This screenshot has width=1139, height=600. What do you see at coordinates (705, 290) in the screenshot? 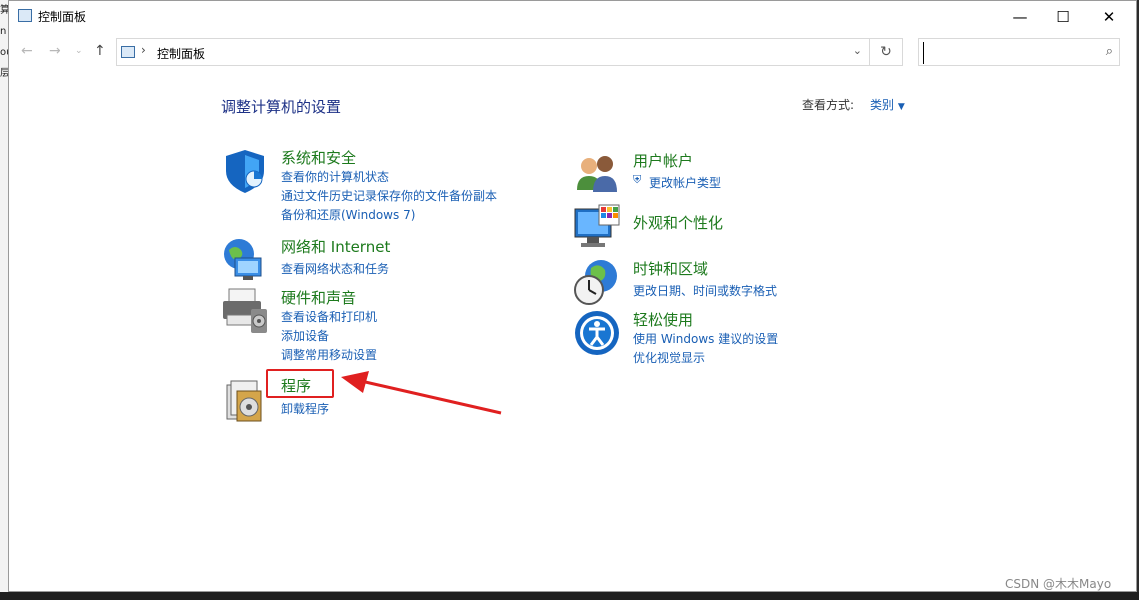
I see `link-date-time-format: 更改日期、时间或数字格式` at bounding box center [705, 290].